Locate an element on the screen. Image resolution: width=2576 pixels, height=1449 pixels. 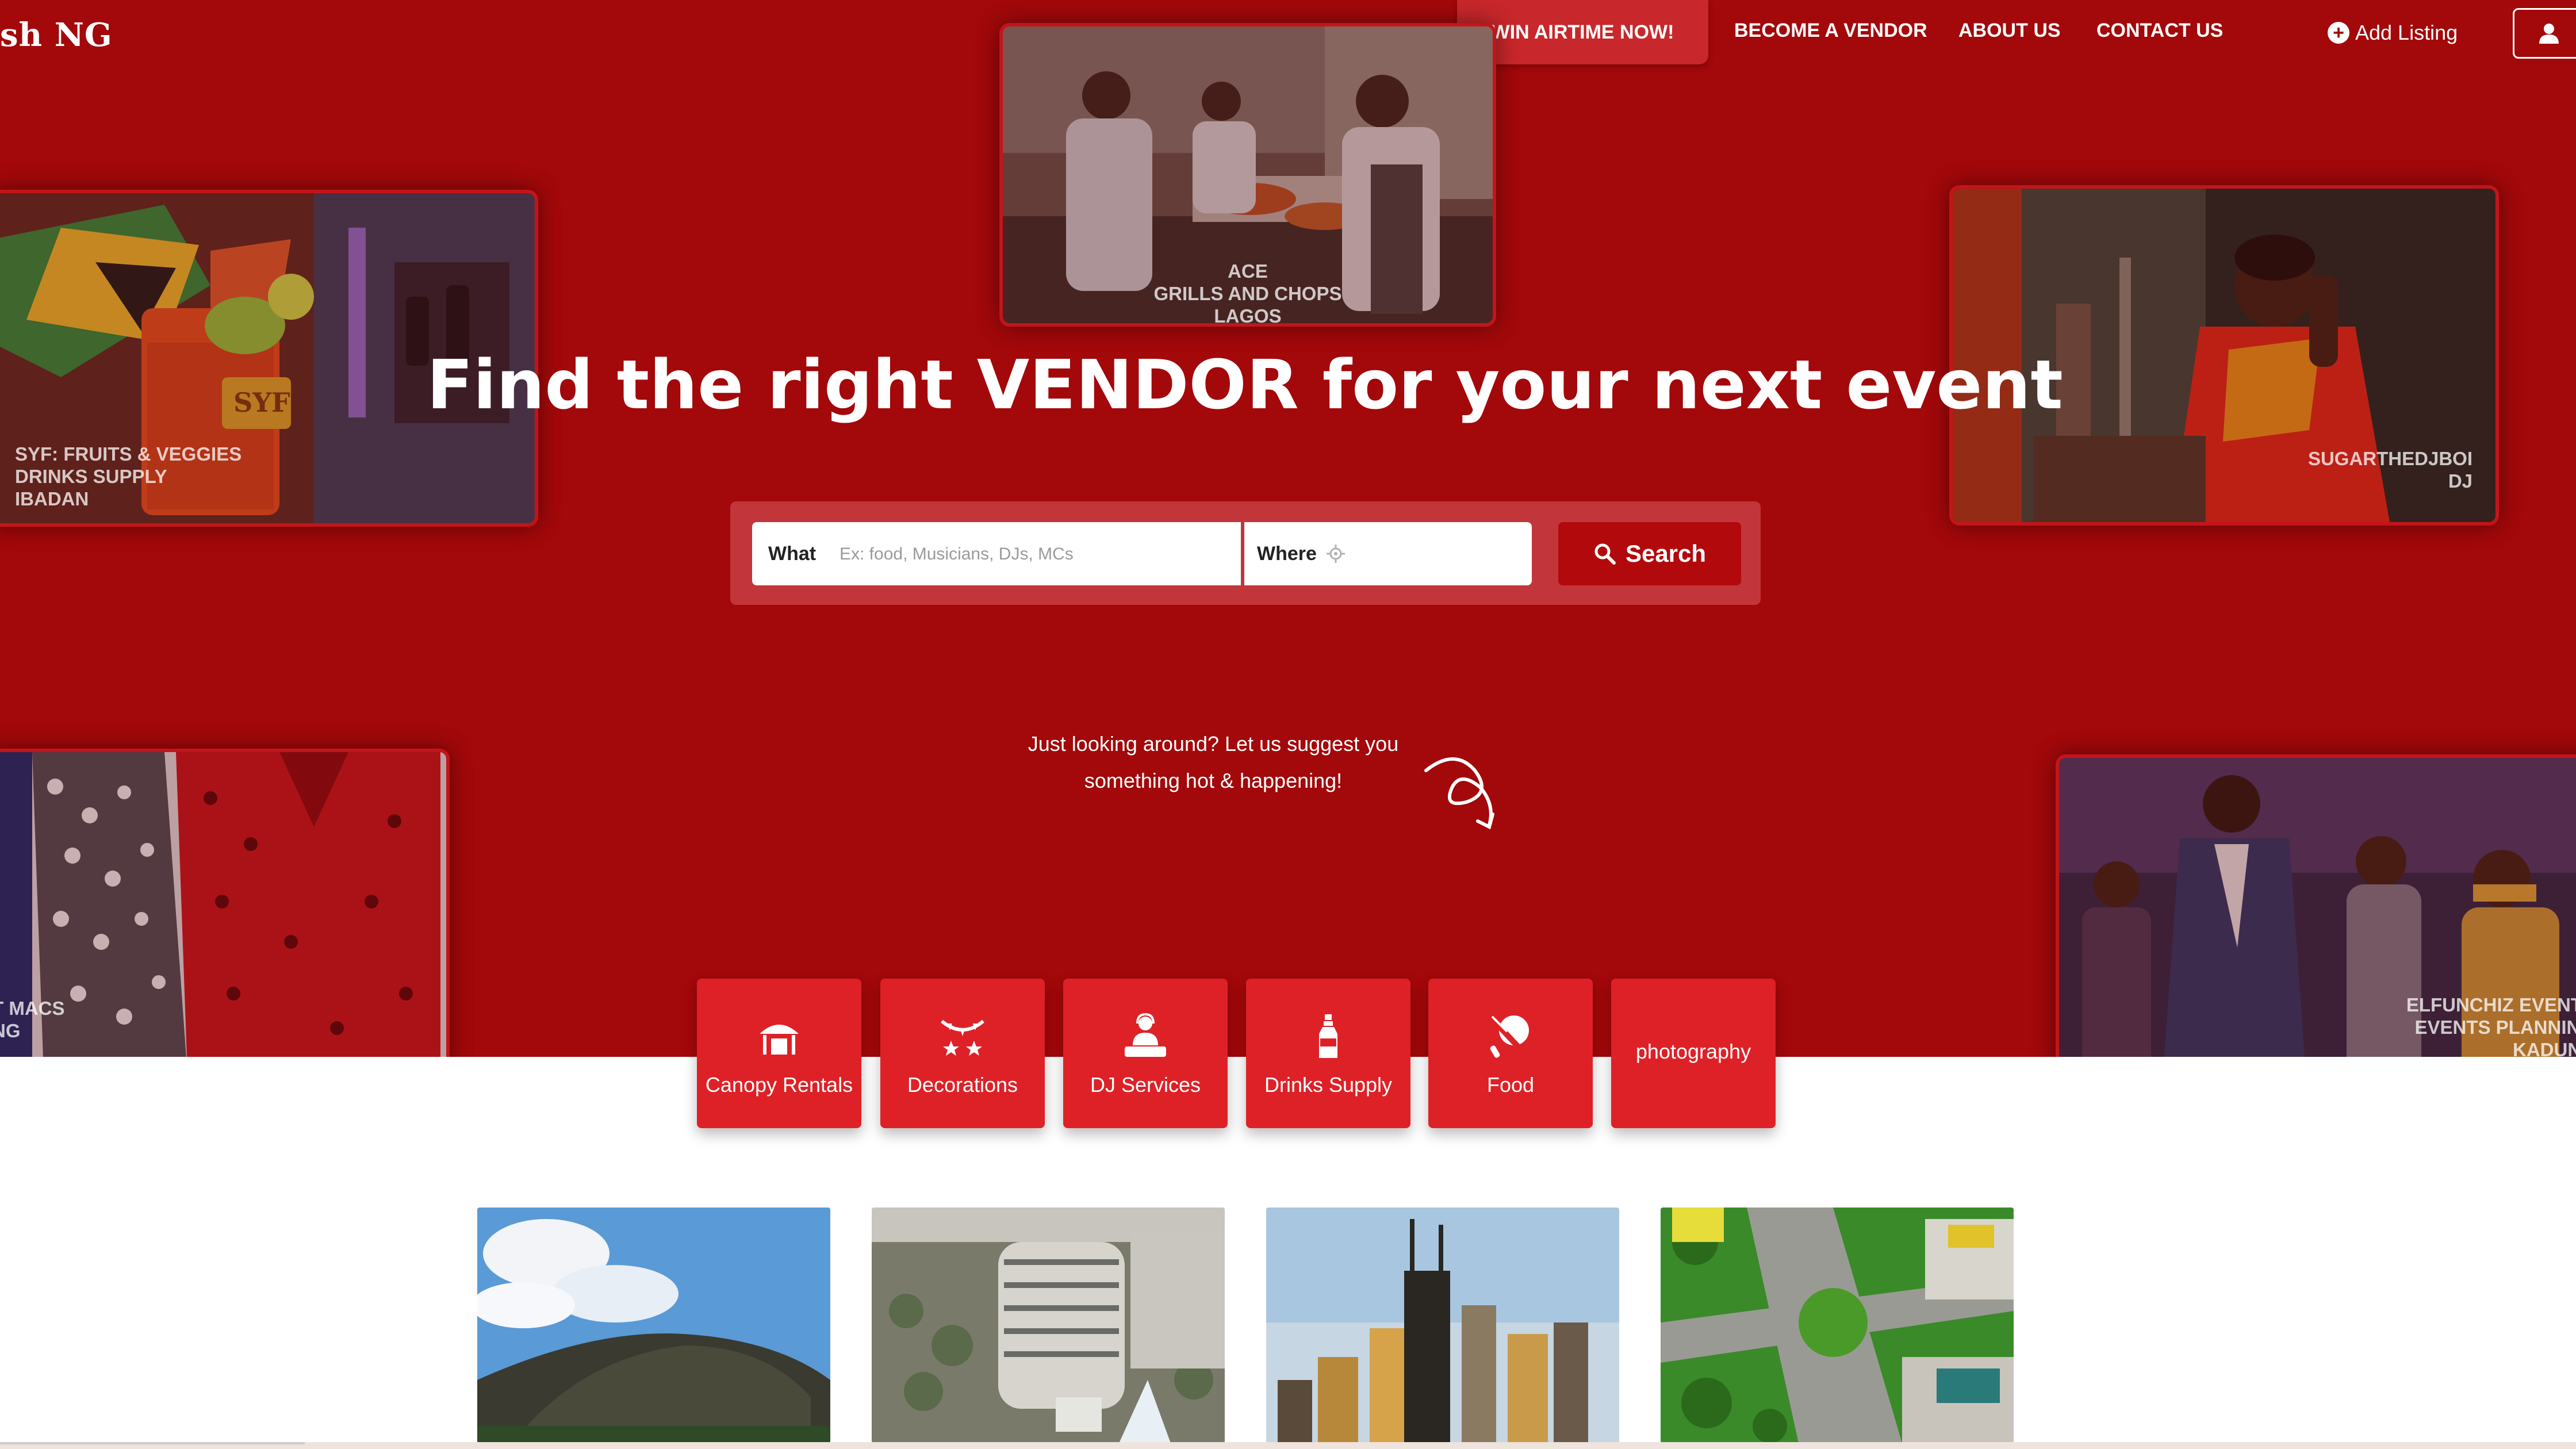
what-field: What is located at coordinates (996, 553).